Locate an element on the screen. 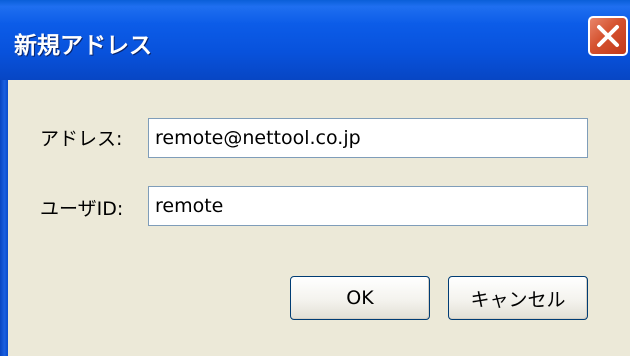 The image size is (630, 356). close-icon is located at coordinates (608, 36).